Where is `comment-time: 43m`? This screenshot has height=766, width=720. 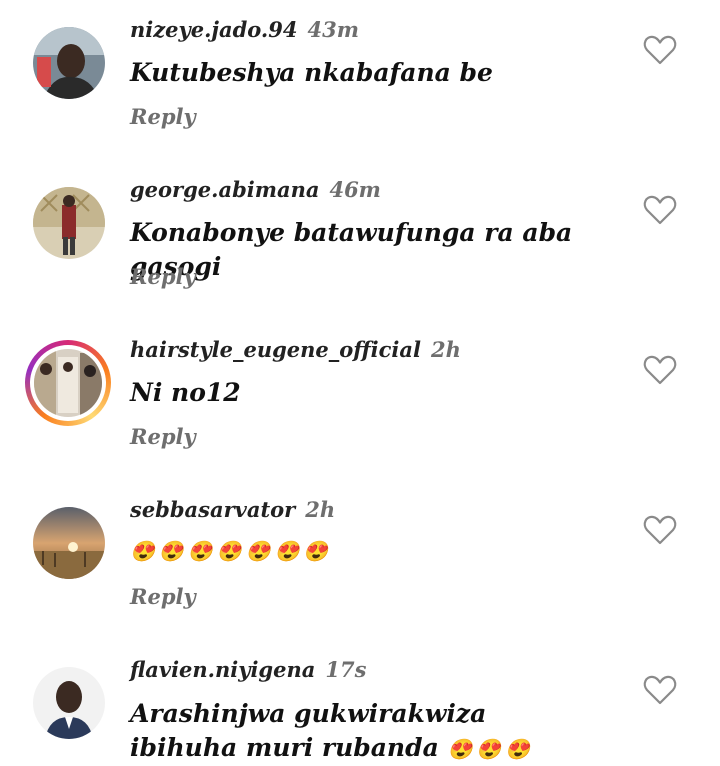
comment-time: 43m is located at coordinates (333, 29).